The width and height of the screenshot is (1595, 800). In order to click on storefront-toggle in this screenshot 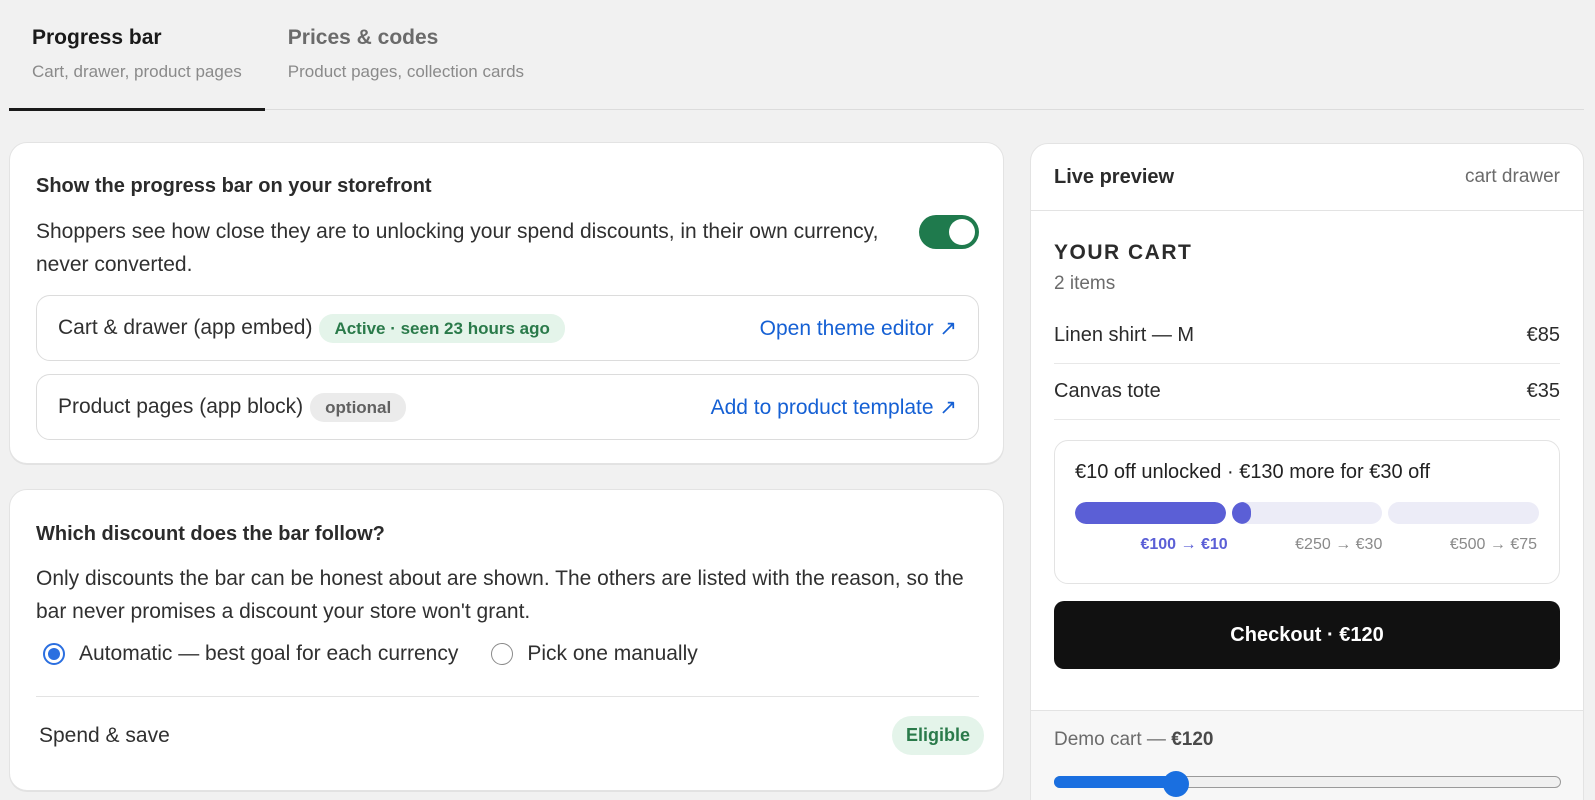, I will do `click(949, 232)`.